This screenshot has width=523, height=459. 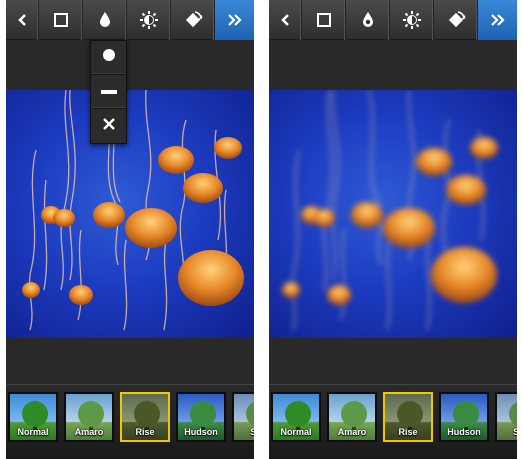 I want to click on tilt-shift-menu, so click(x=108, y=92).